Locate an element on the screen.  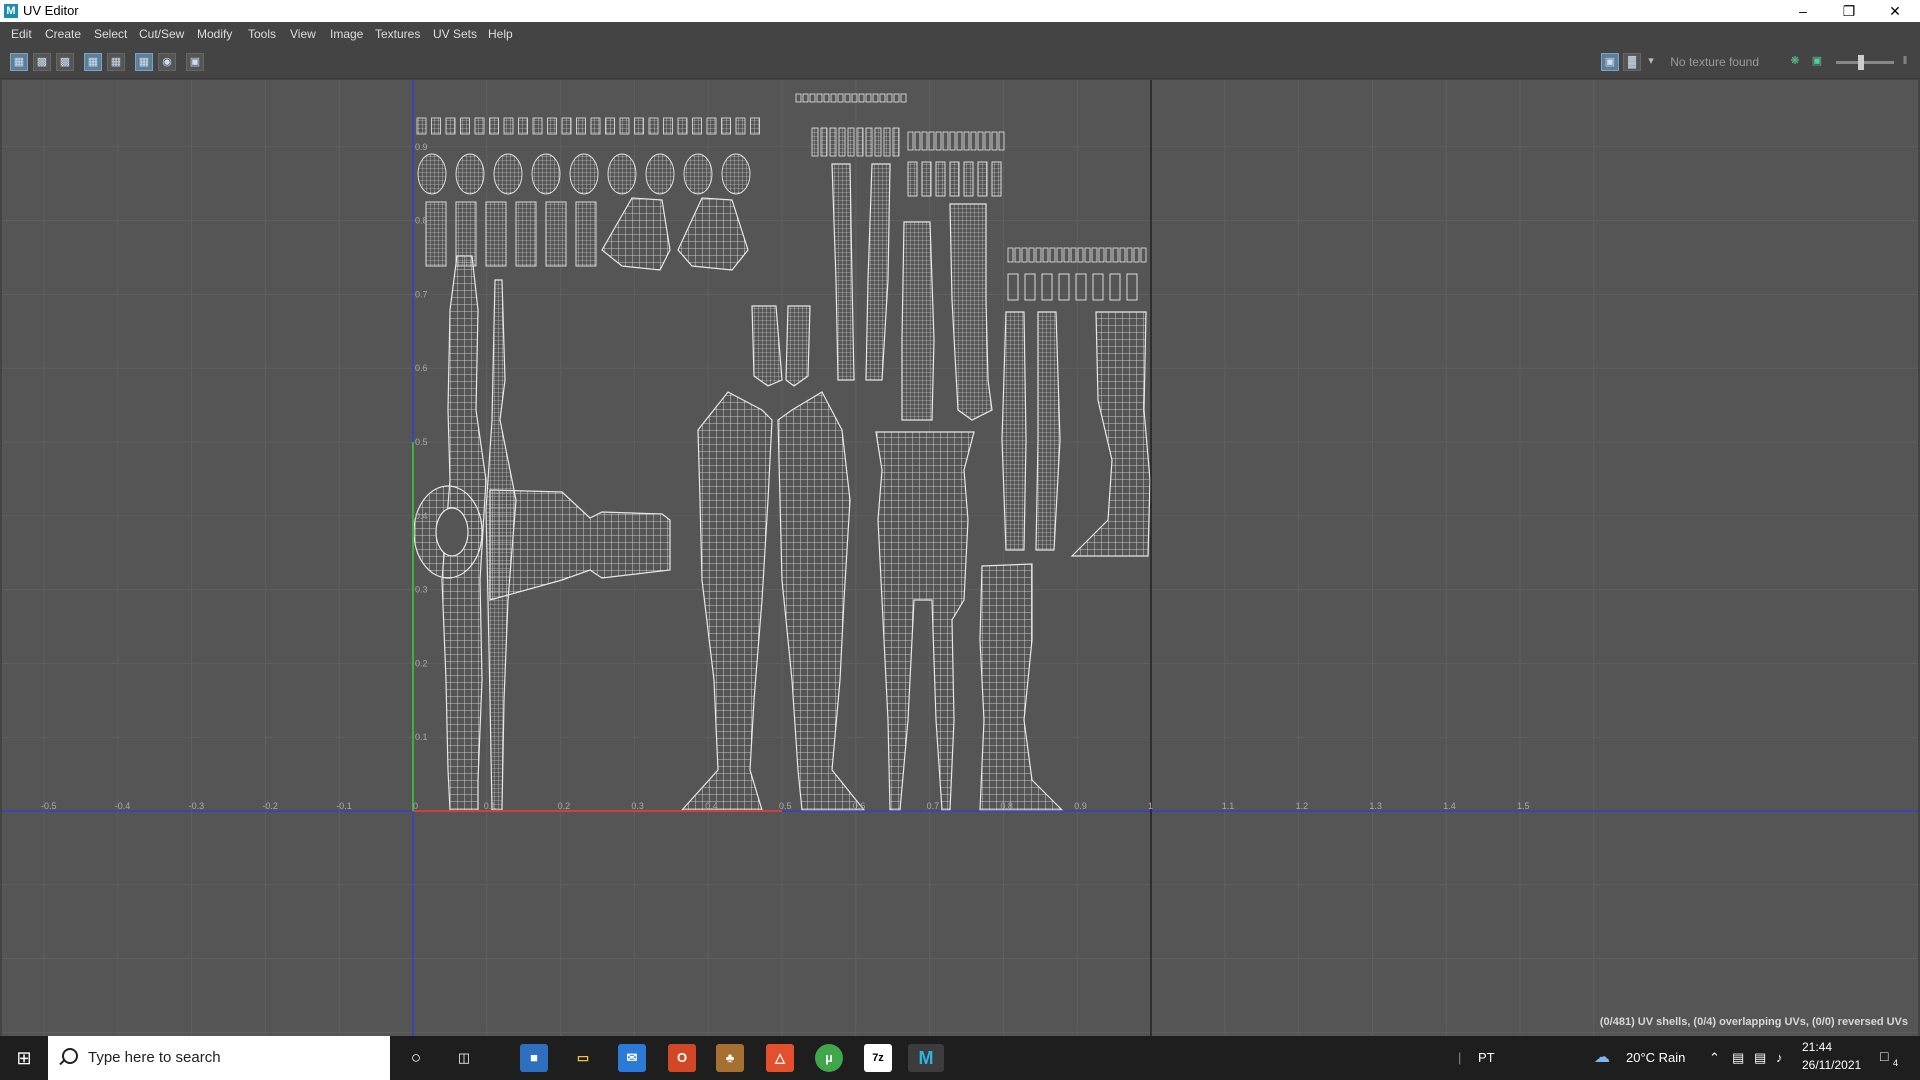
toolbar-collapse-icon: ‖ is located at coordinates (1905, 62).